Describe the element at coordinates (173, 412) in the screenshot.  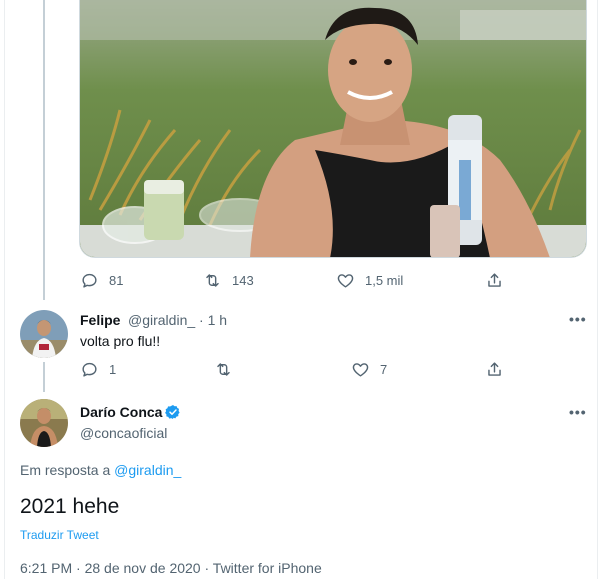
I see `verified-badge-icon` at that location.